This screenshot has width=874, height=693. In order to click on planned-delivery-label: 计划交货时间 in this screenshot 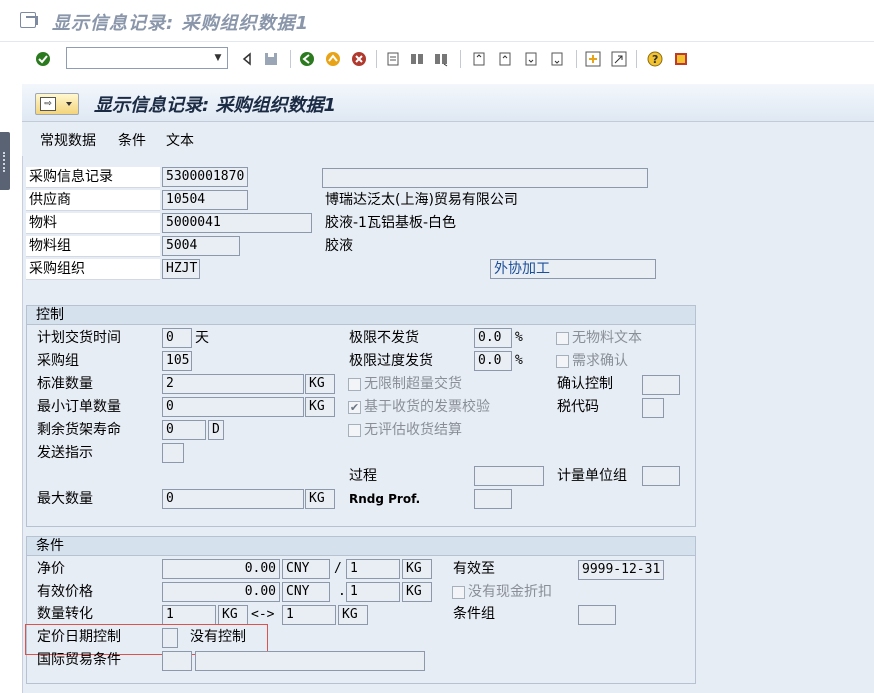, I will do `click(79, 338)`.